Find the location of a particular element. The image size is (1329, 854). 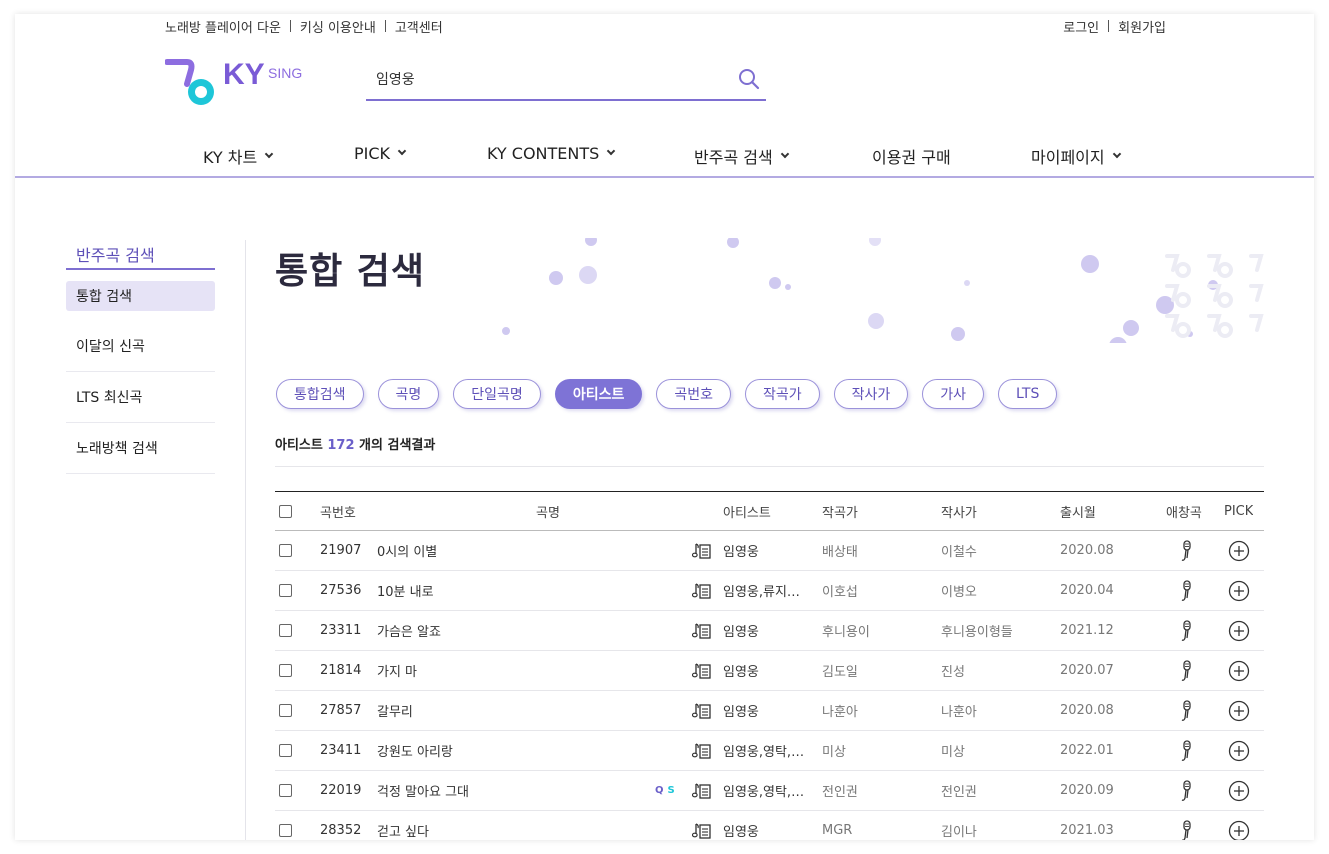

table-row: 28352 걷고 싶다 임영웅 MGR 김이나 2021.03 is located at coordinates (769, 825).